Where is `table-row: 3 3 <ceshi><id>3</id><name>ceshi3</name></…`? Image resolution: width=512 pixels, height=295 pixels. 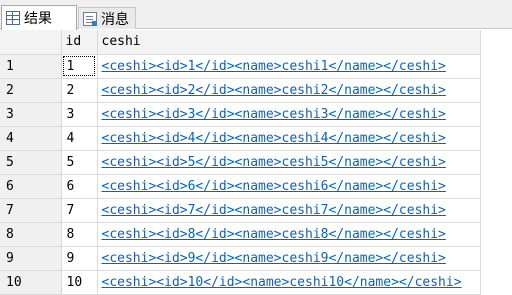 table-row: 3 3 <ceshi><id>3</id><name>ceshi3</name></… is located at coordinates (240, 114).